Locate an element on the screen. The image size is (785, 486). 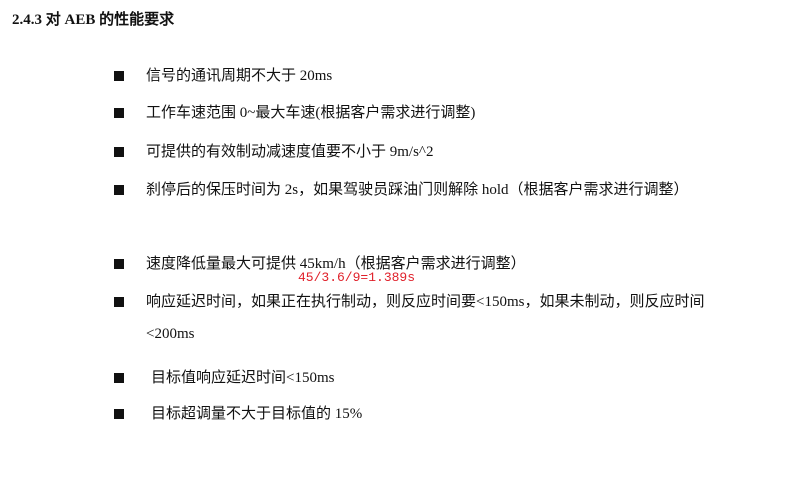
requirement-text: 可提供的有效制动减速度值要不小于 9m/s^2 is located at coordinates (290, 152).